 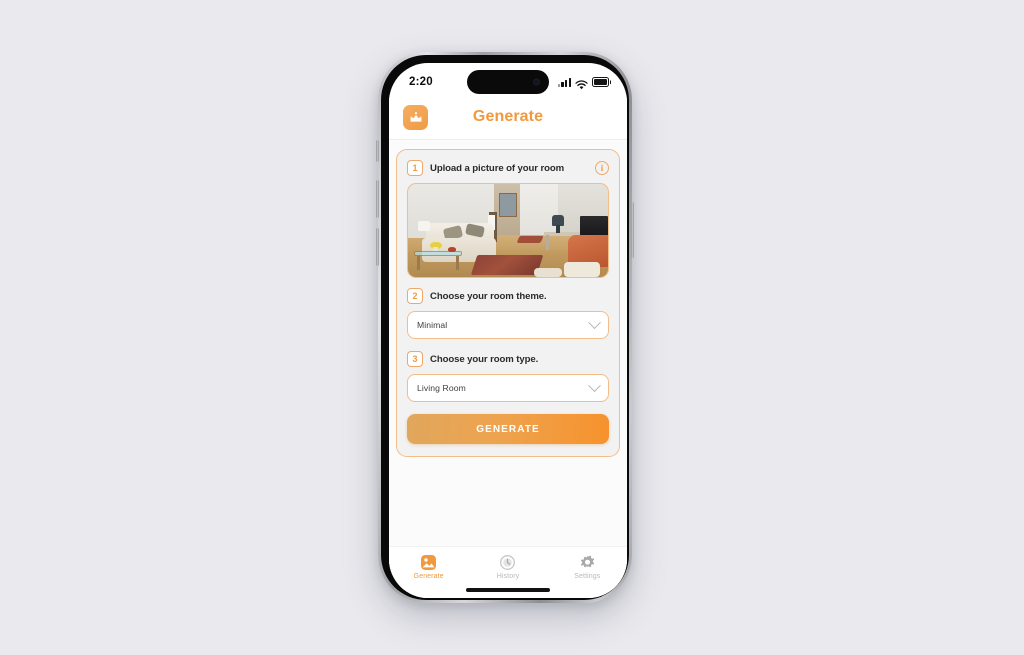 I want to click on tab-generate-label: Generate, so click(x=428, y=576).